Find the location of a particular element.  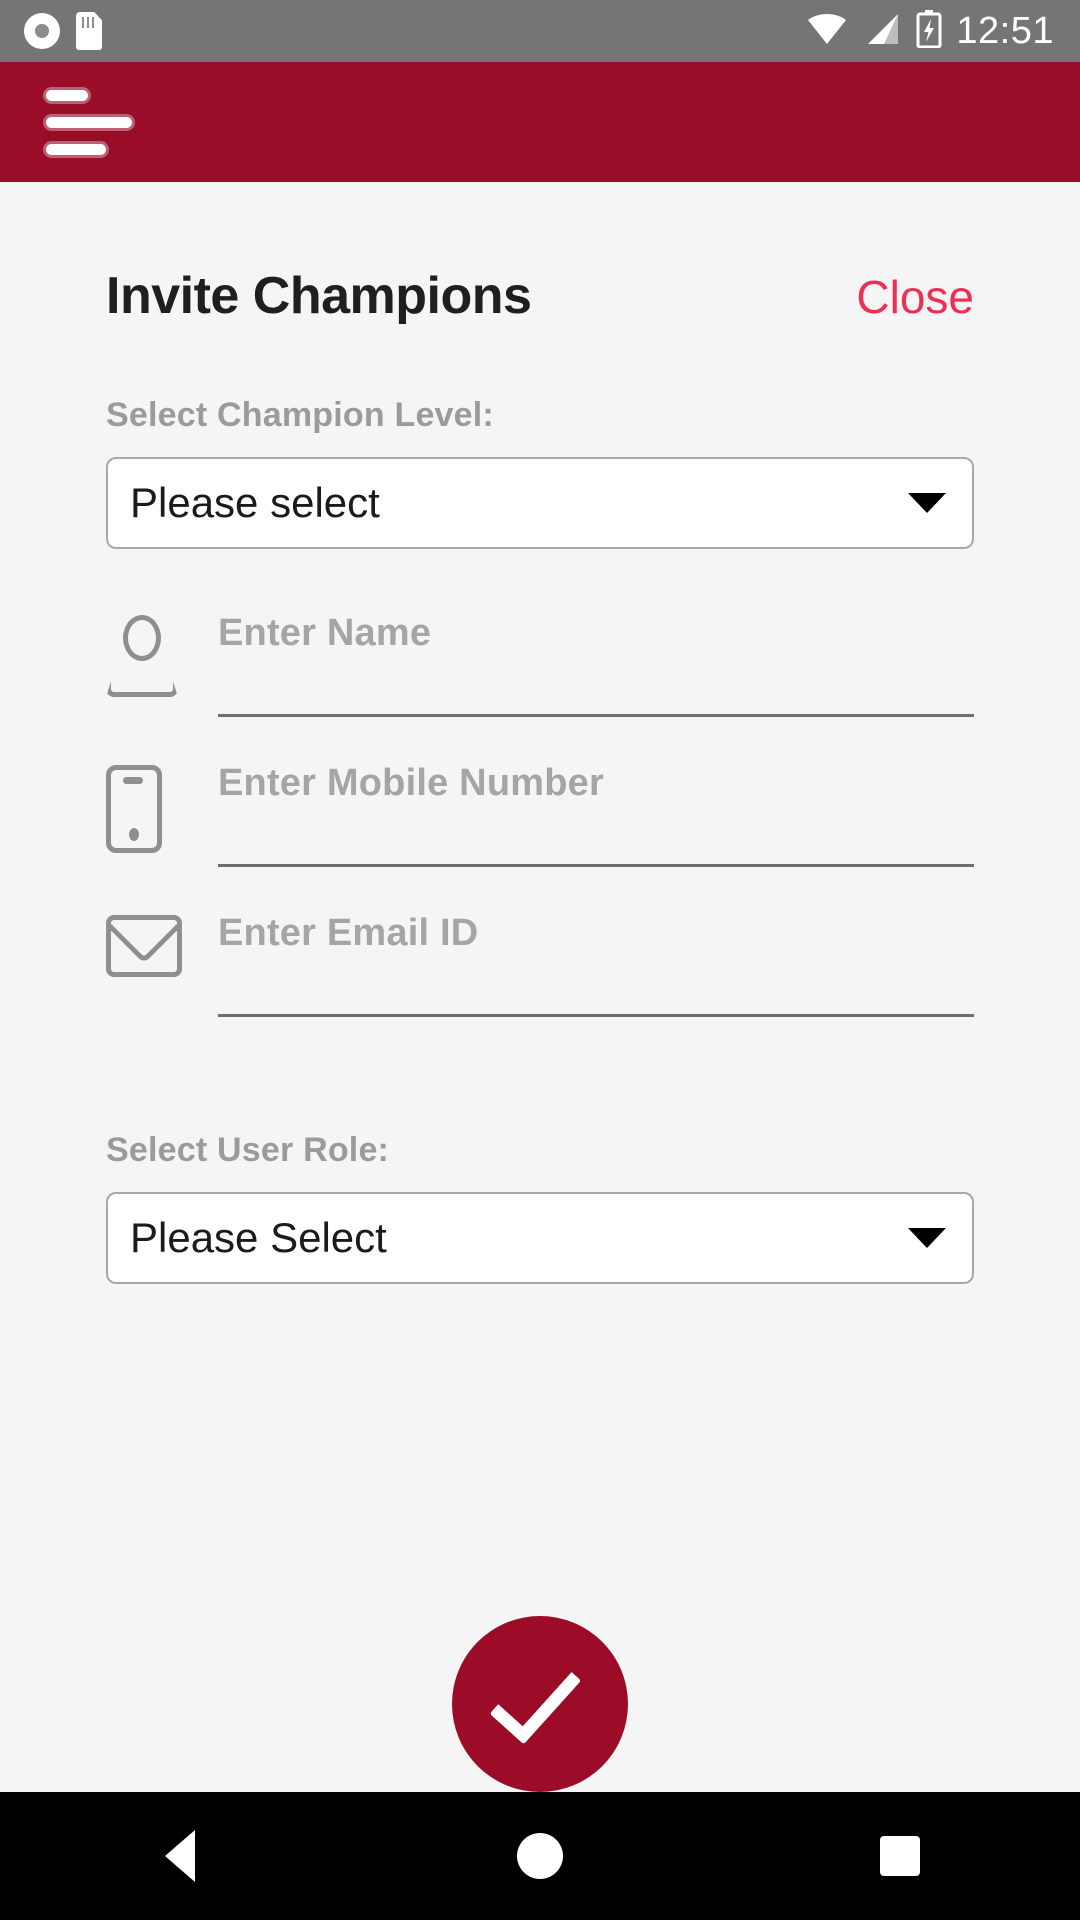

app-bar is located at coordinates (540, 122).